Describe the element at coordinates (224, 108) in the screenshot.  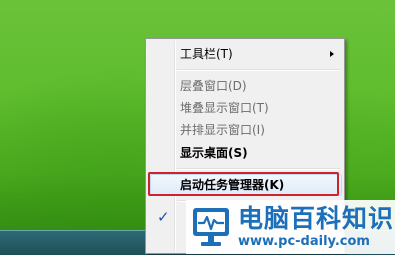
I see `menu-item-label: 堆叠显示窗口(T)` at that location.